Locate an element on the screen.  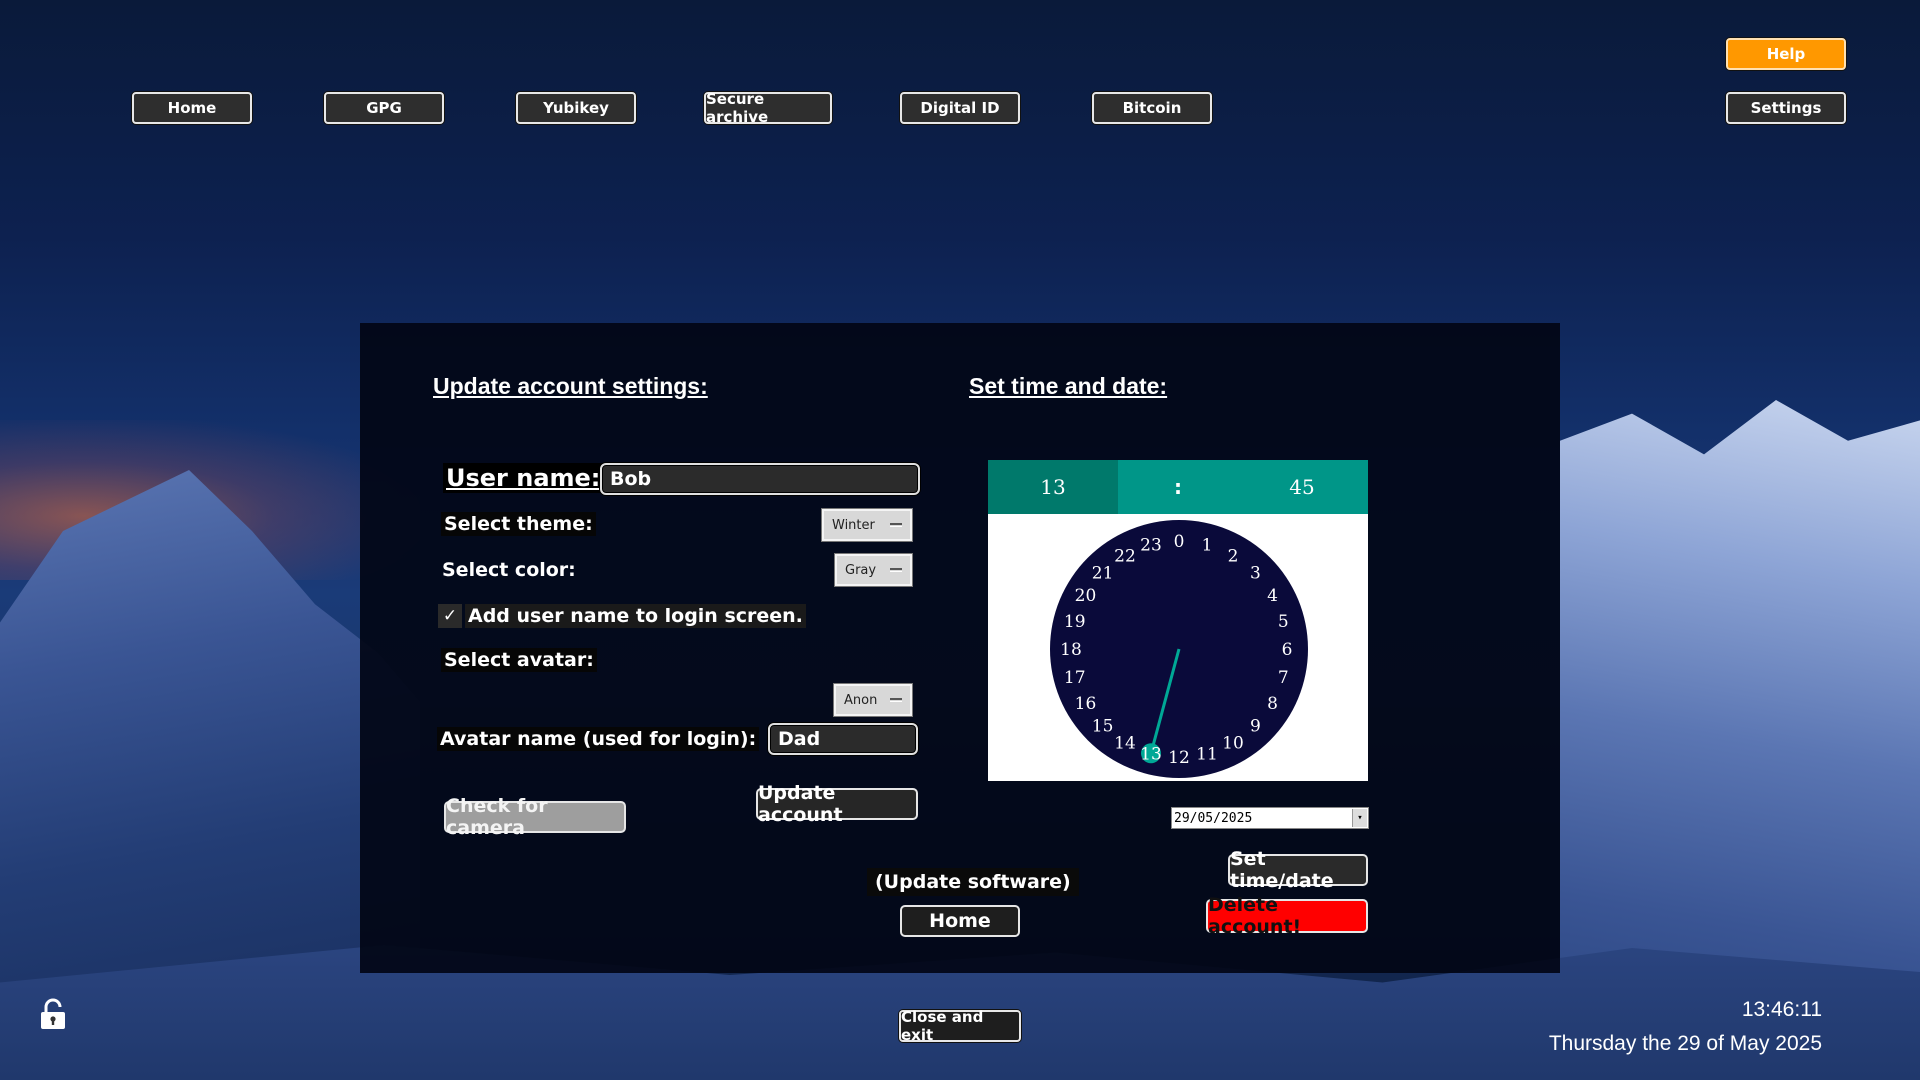
nav-home-button: Home is located at coordinates (192, 108).